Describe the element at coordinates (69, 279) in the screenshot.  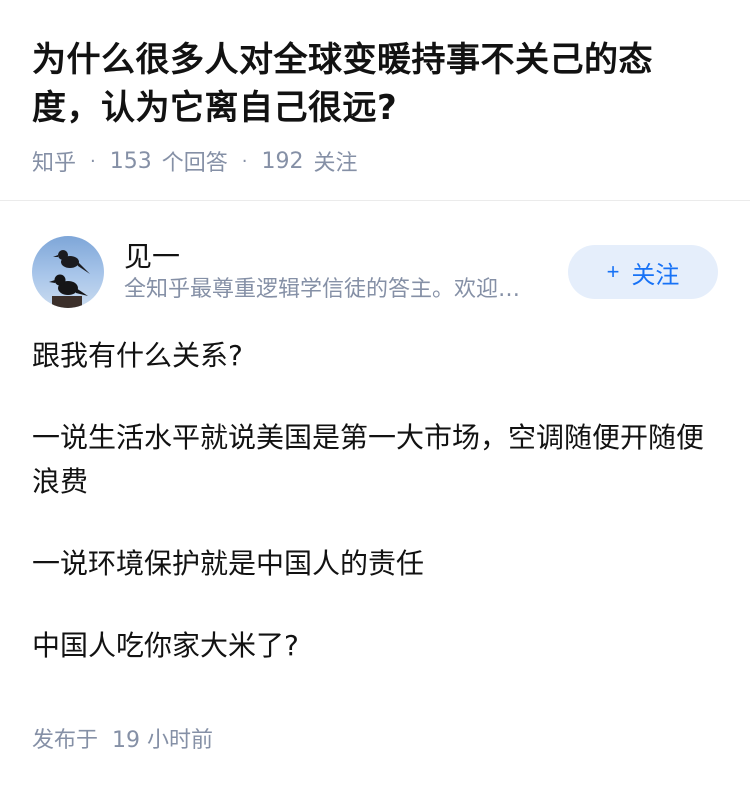
I see `crow-birds-icon` at that location.